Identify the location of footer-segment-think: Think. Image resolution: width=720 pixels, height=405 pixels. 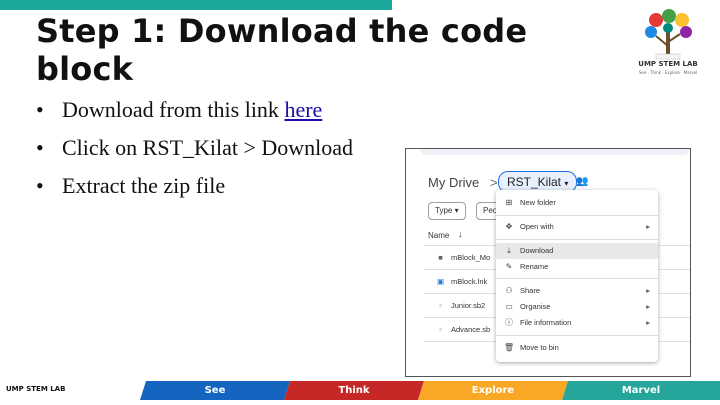
(354, 390).